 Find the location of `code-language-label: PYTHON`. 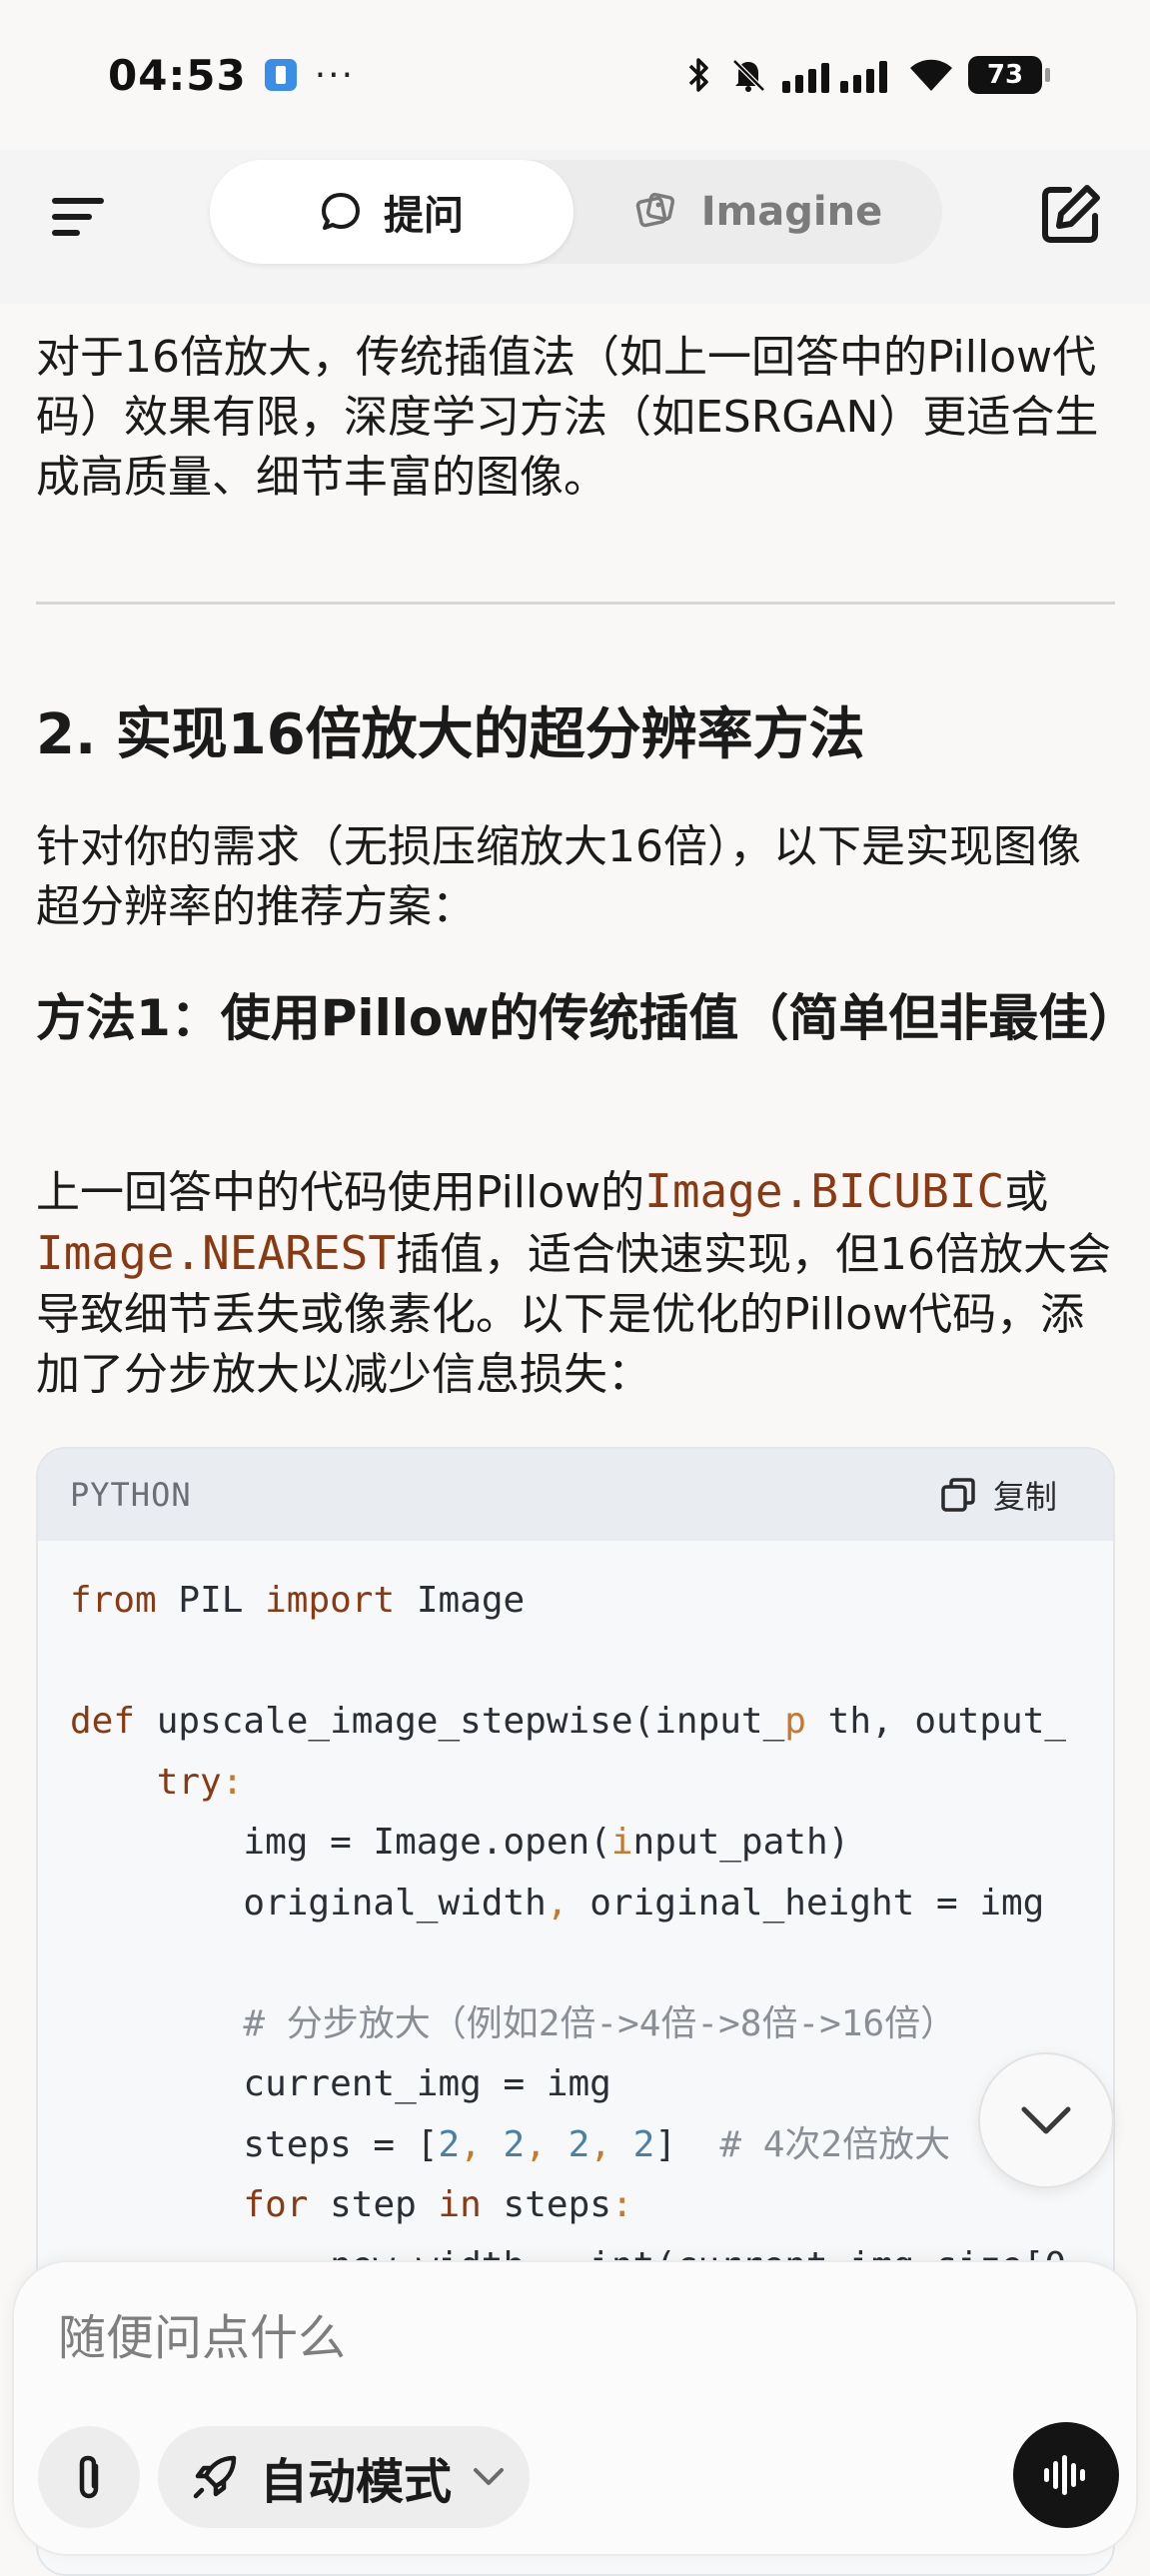

code-language-label: PYTHON is located at coordinates (131, 1495).